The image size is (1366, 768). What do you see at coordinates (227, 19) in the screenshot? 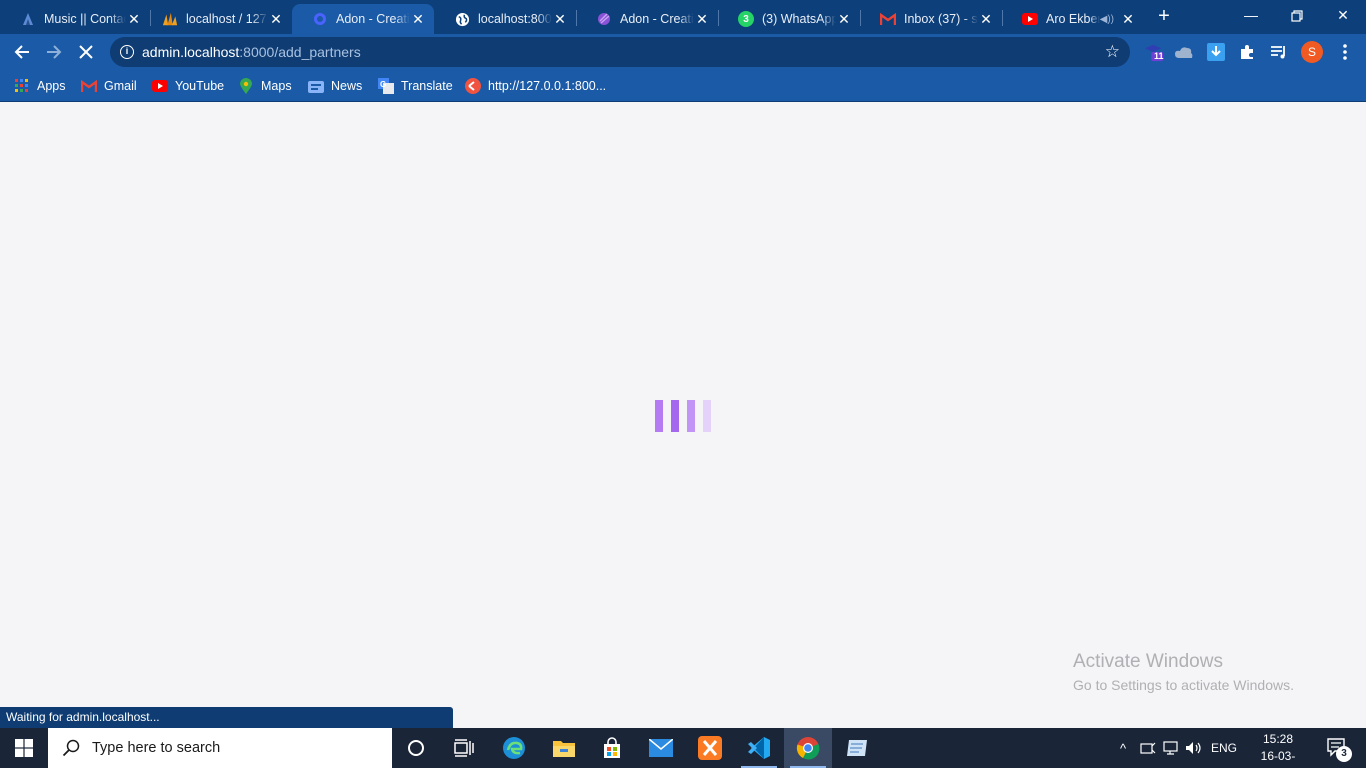
I see `tab-title: localhost / 127.0.0.1` at bounding box center [227, 19].